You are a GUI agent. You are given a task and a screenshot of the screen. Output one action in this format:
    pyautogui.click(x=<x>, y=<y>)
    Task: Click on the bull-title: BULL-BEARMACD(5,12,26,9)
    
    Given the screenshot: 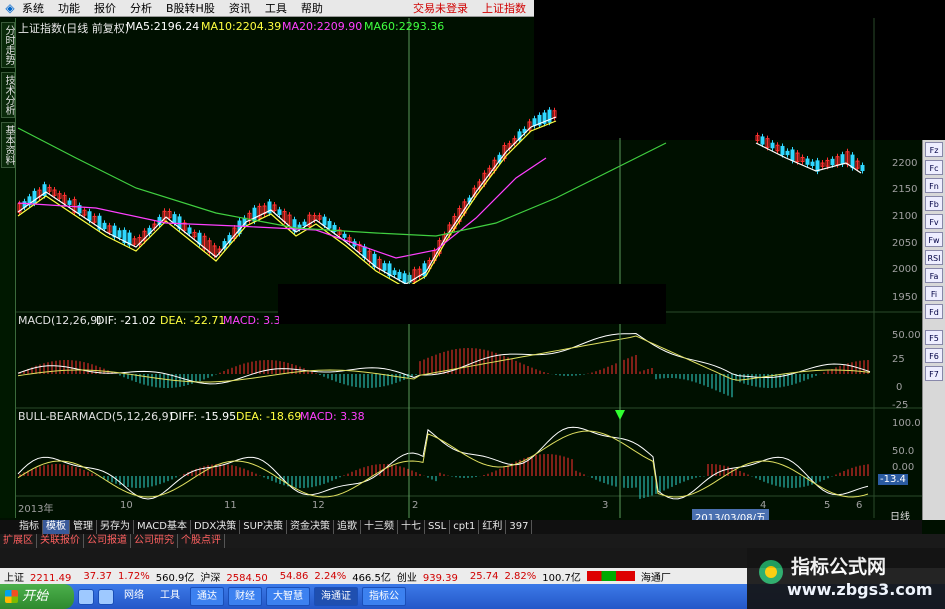 What is the action you would take?
    pyautogui.click(x=95, y=416)
    